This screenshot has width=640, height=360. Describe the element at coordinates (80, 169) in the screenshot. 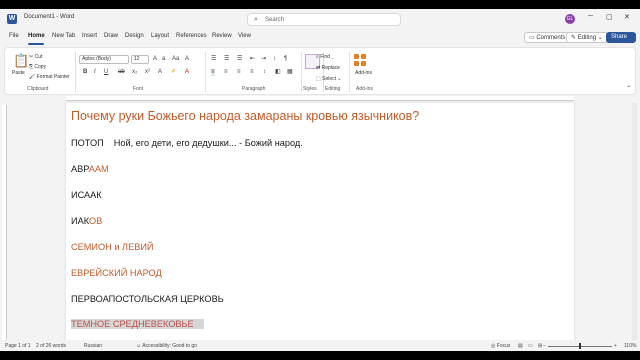

I see `doc-line-text: АВР` at that location.